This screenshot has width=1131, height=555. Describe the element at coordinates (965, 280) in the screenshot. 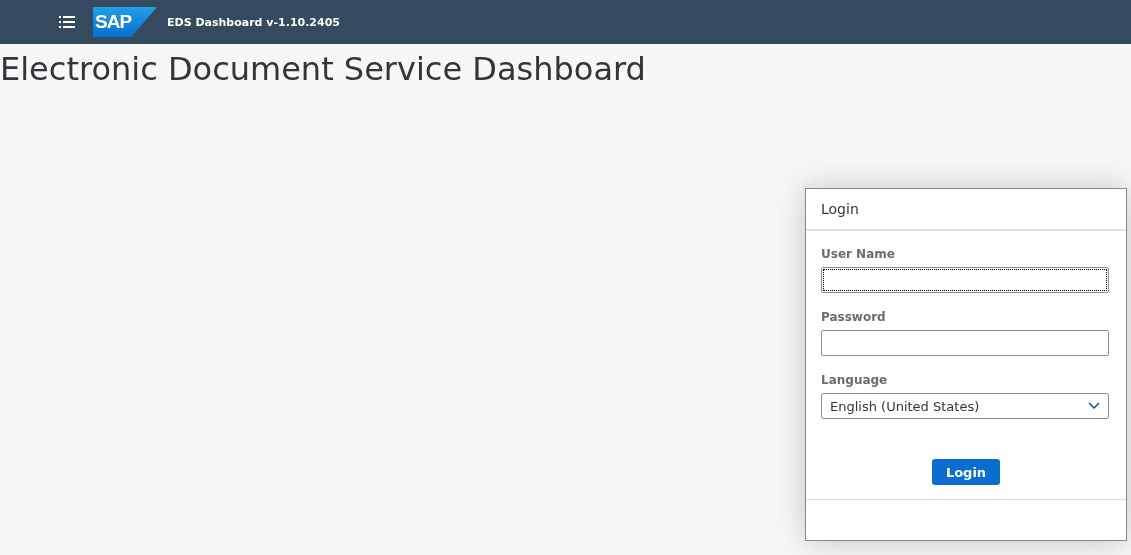

I see `username-field` at that location.